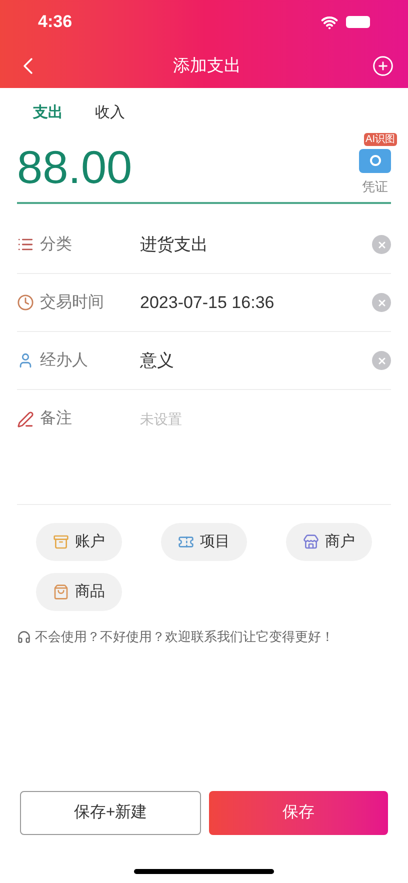 The height and width of the screenshot is (883, 408). What do you see at coordinates (256, 303) in the screenshot?
I see `field-value: 2023-07-15 16:36` at bounding box center [256, 303].